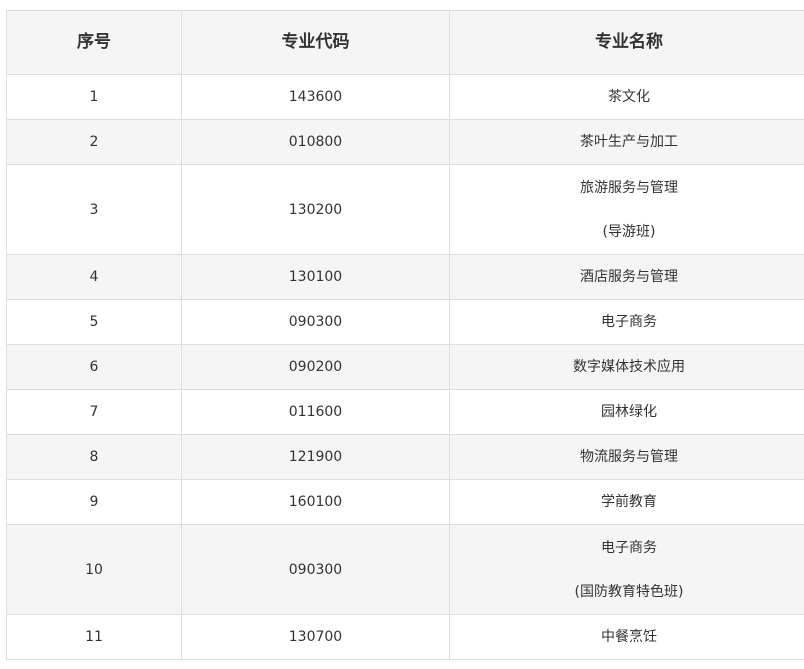 This screenshot has width=804, height=669. I want to click on header-index: 序号, so click(94, 42).